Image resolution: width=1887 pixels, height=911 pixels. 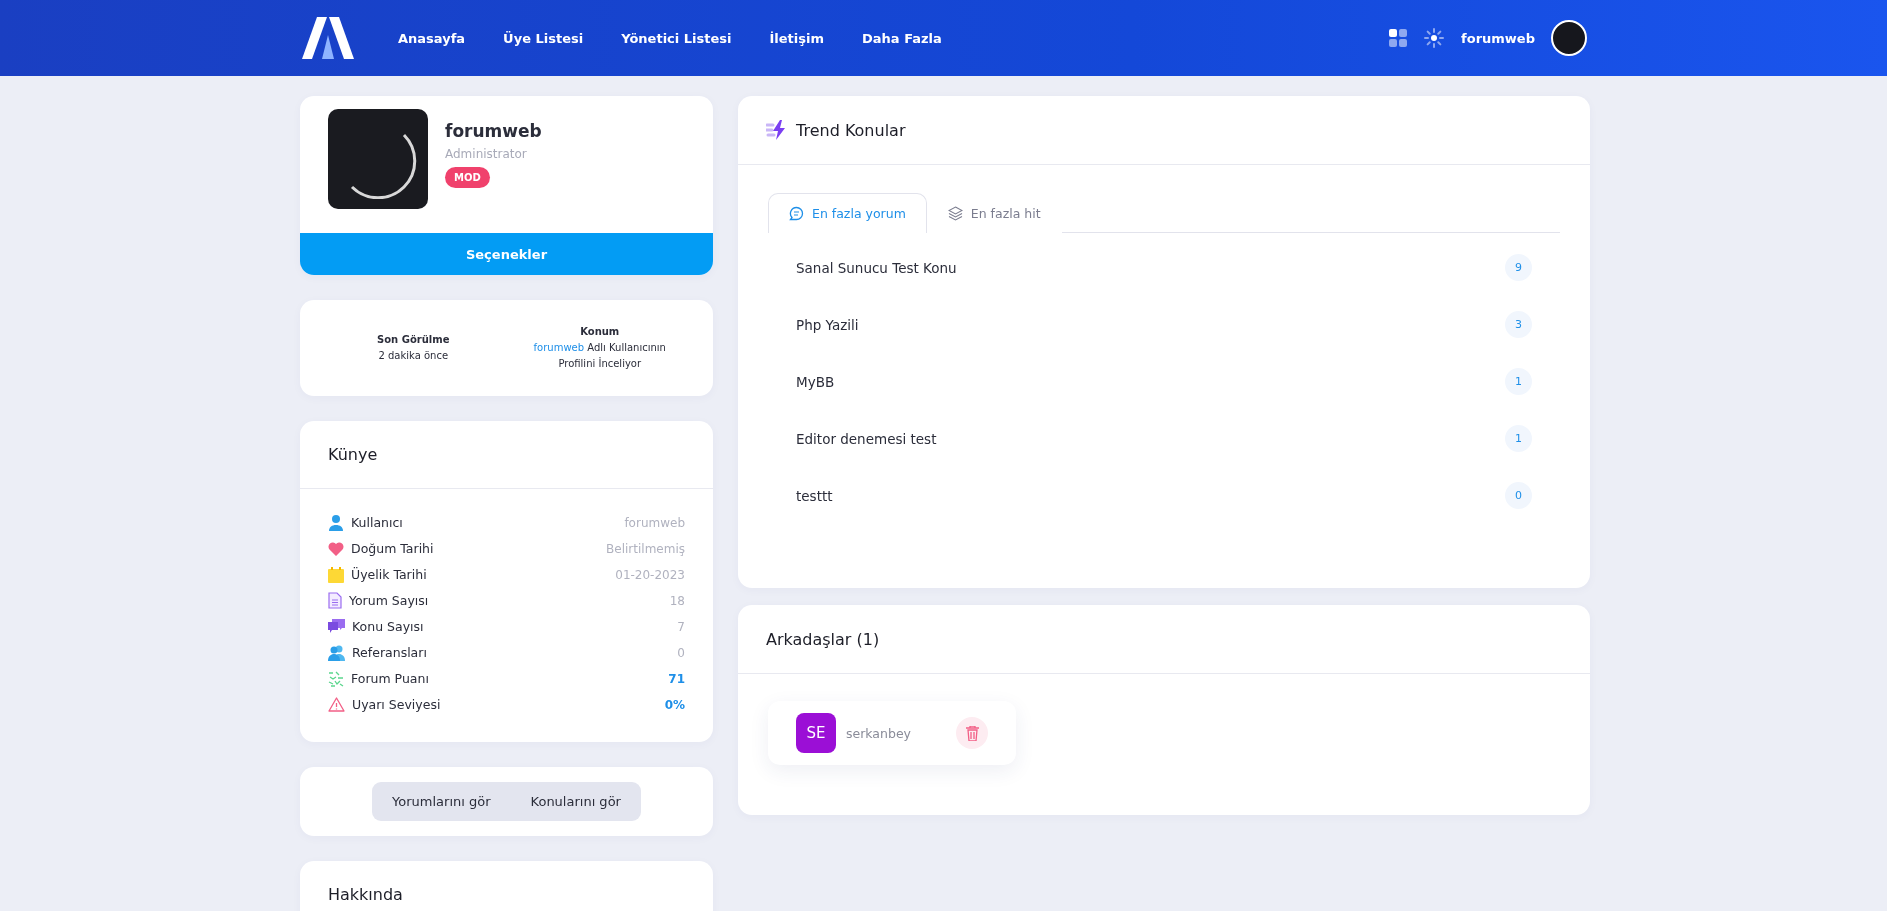 I want to click on info-label: Yorum Sayısı, so click(x=389, y=600).